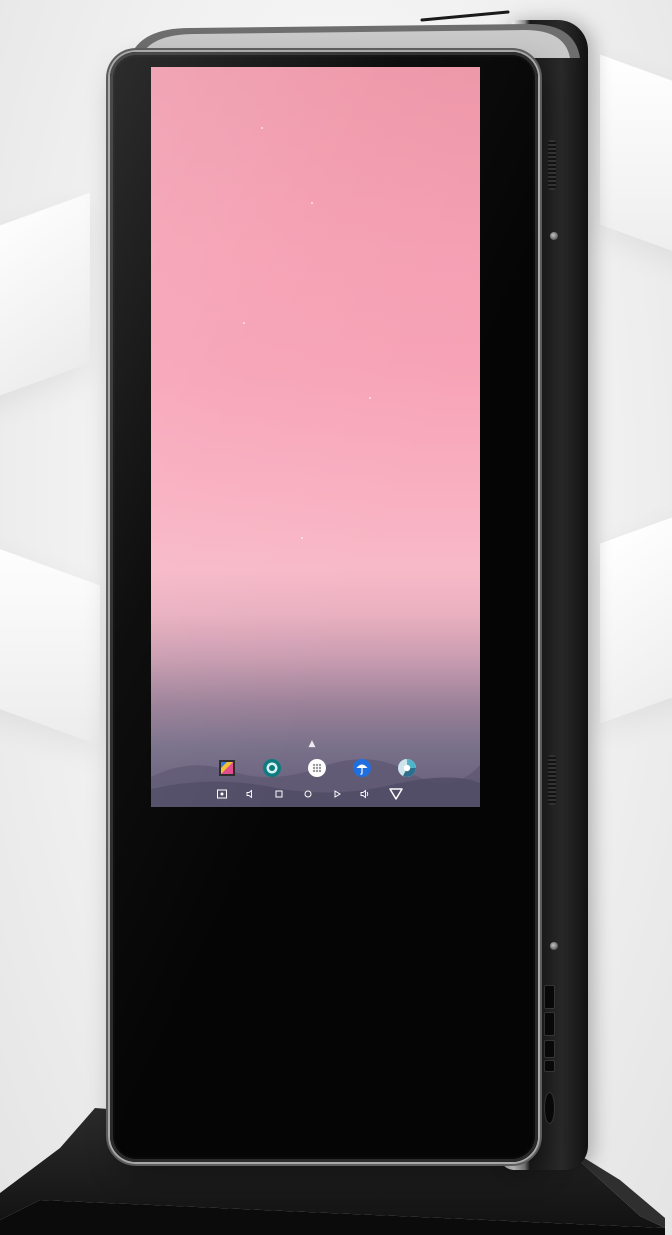 The width and height of the screenshot is (672, 1235). What do you see at coordinates (272, 768) in the screenshot?
I see `camera-app-icon` at bounding box center [272, 768].